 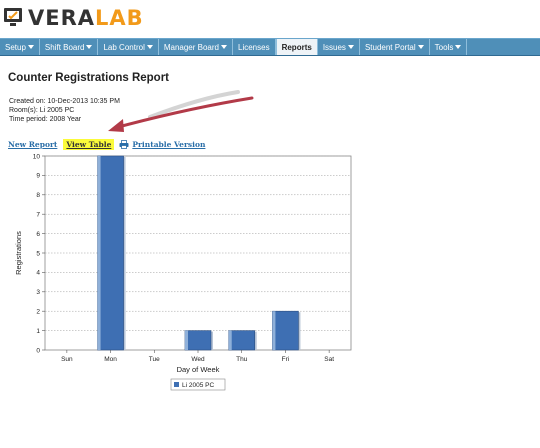 What do you see at coordinates (198, 369) in the screenshot?
I see `x-axis-title: Day of Week` at bounding box center [198, 369].